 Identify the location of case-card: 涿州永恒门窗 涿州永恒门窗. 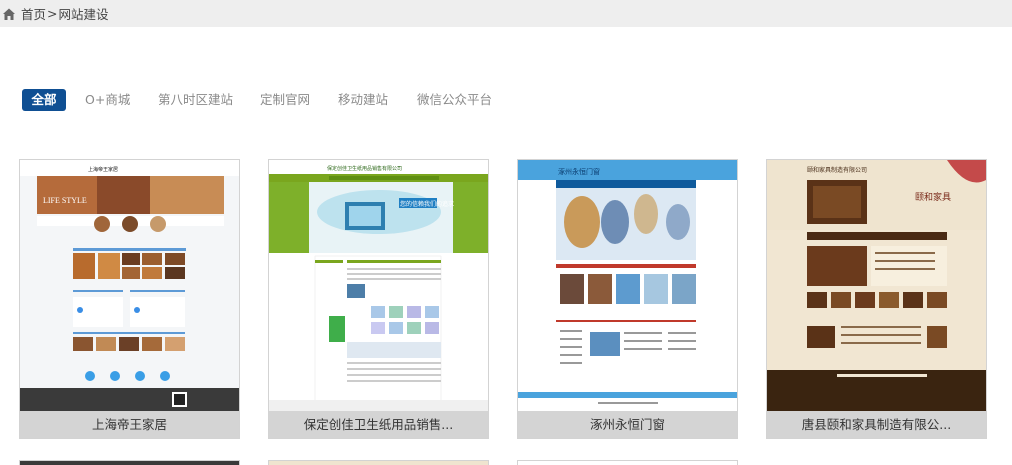
(627, 299).